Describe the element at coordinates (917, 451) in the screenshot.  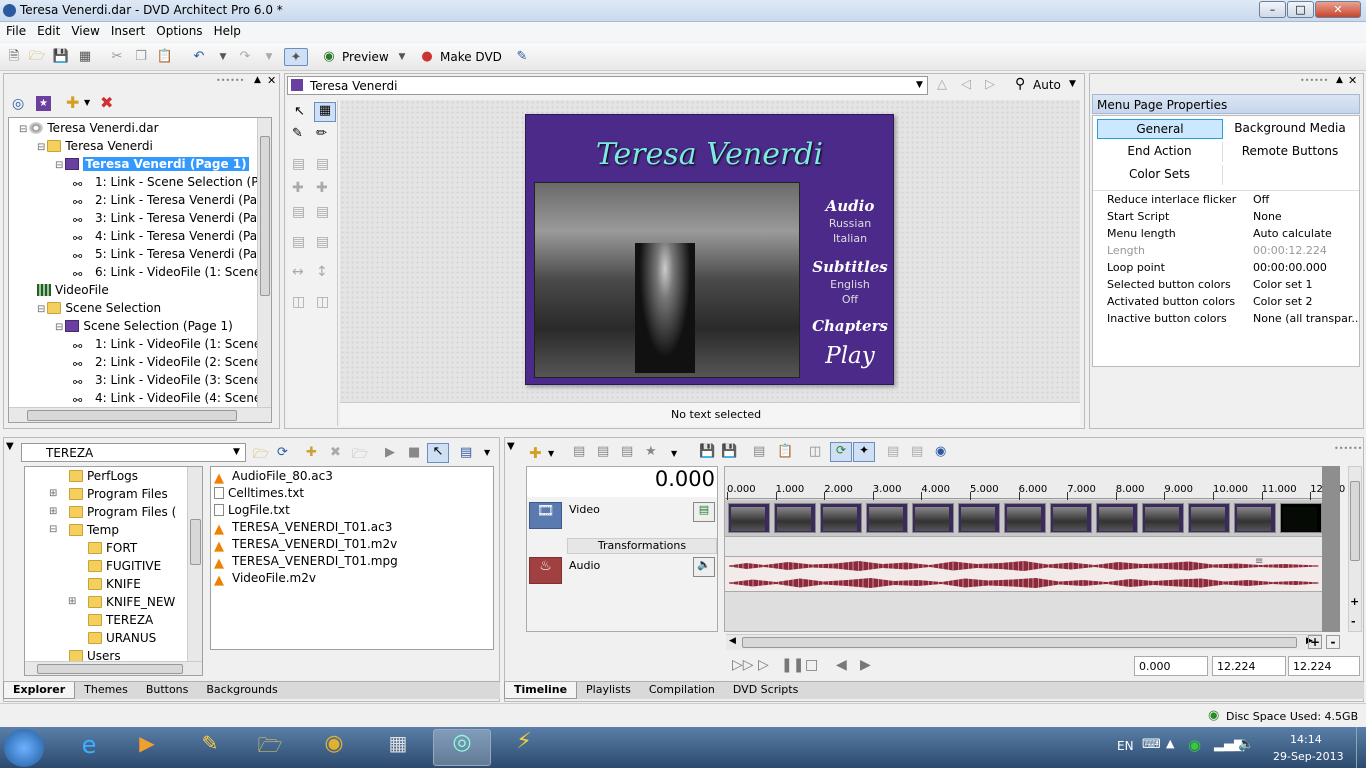
I see `trim-end-icon: ▤` at that location.